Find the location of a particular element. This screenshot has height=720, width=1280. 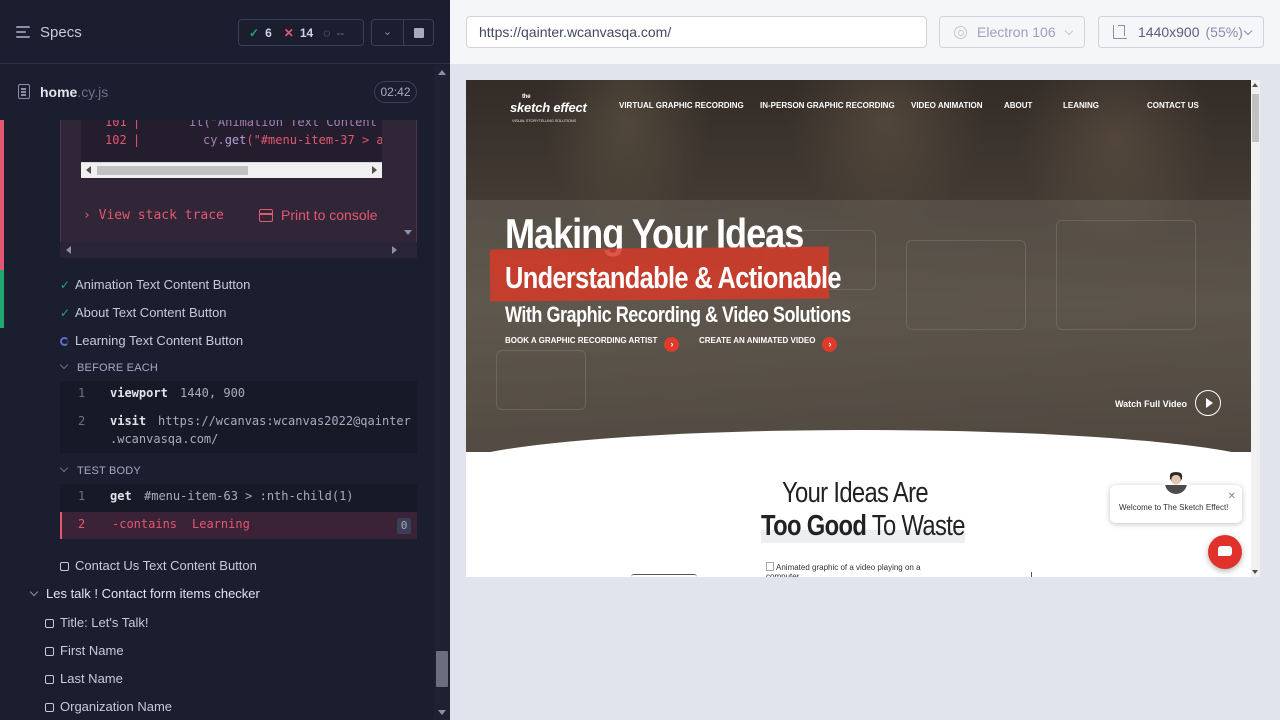

stop-button is located at coordinates (418, 32).